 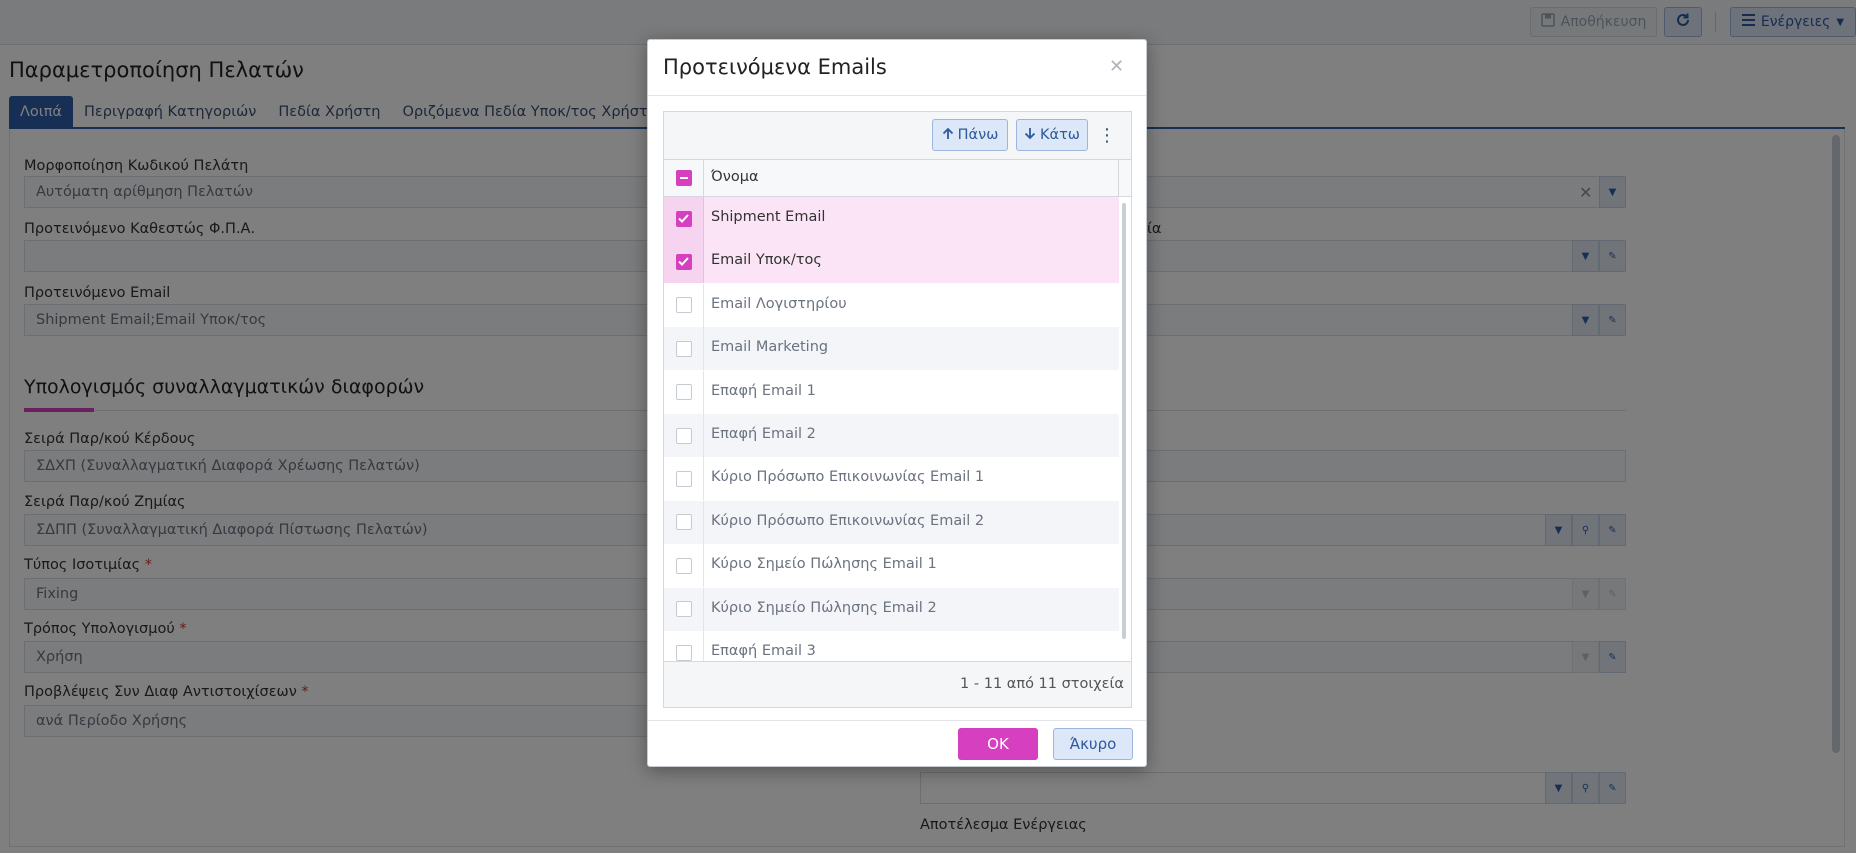 What do you see at coordinates (891, 305) in the screenshot?
I see `table-row: Email Λογιστηρίου` at bounding box center [891, 305].